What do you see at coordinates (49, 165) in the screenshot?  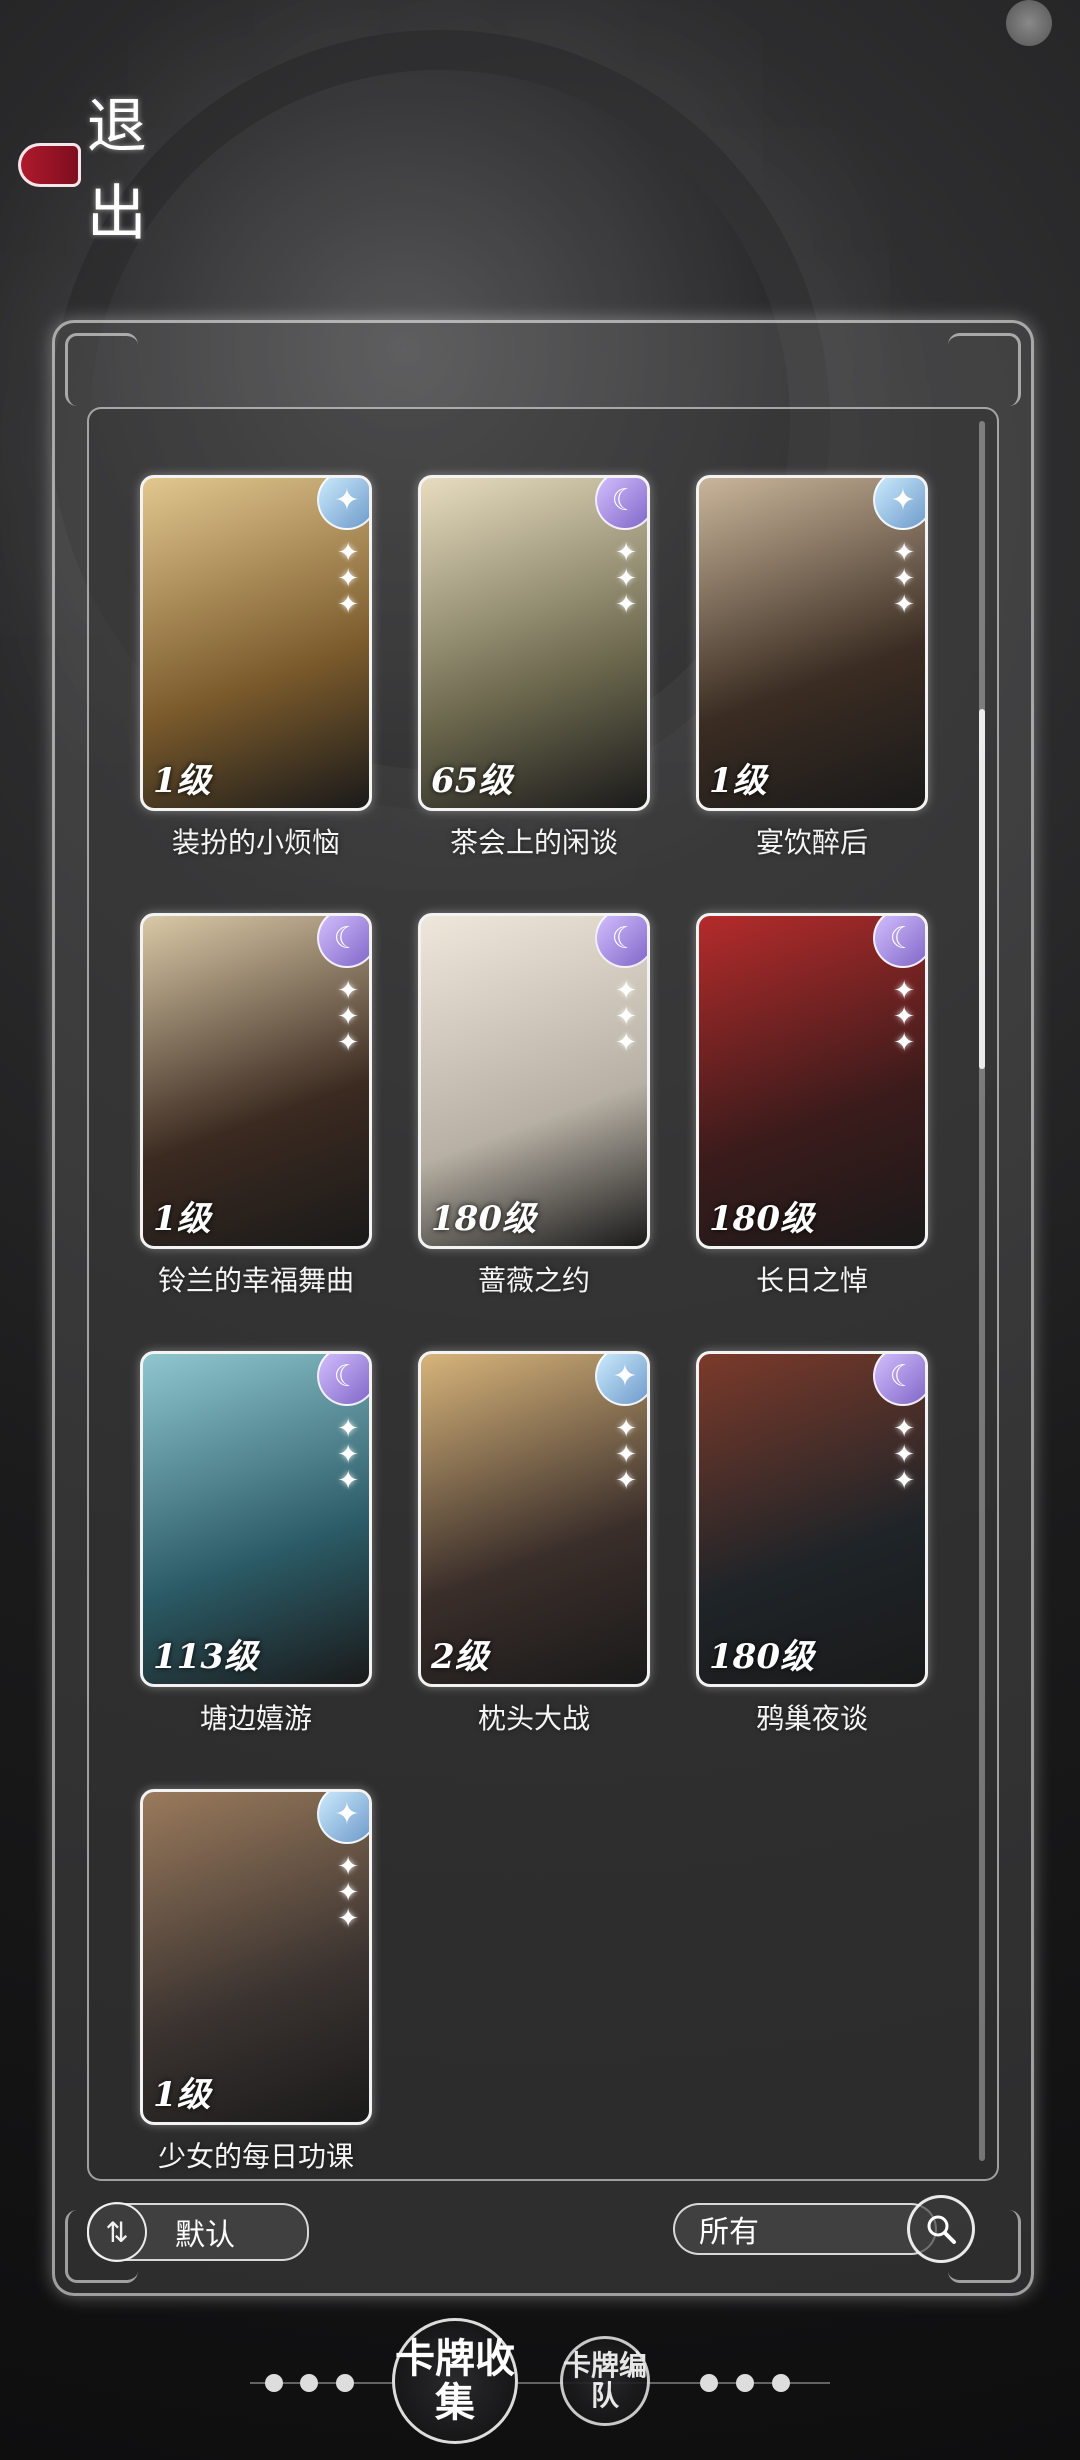 I see `exit-ribbon-icon` at bounding box center [49, 165].